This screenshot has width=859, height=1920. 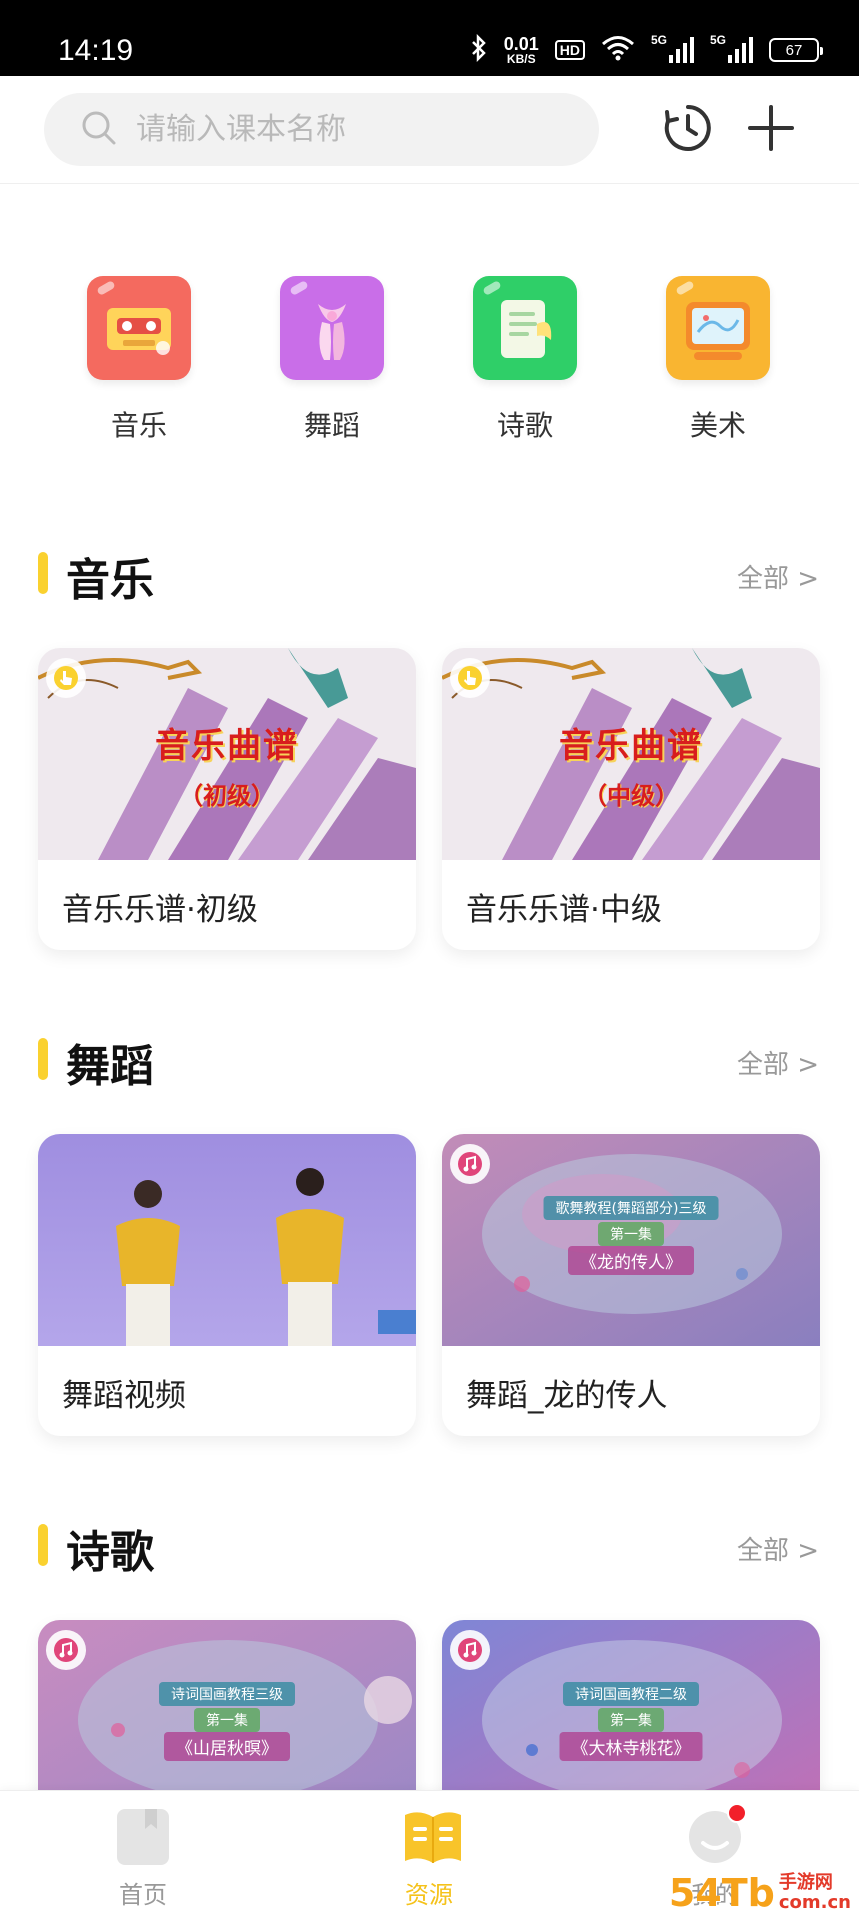 What do you see at coordinates (356, 129) in the screenshot?
I see `search-input` at bounding box center [356, 129].